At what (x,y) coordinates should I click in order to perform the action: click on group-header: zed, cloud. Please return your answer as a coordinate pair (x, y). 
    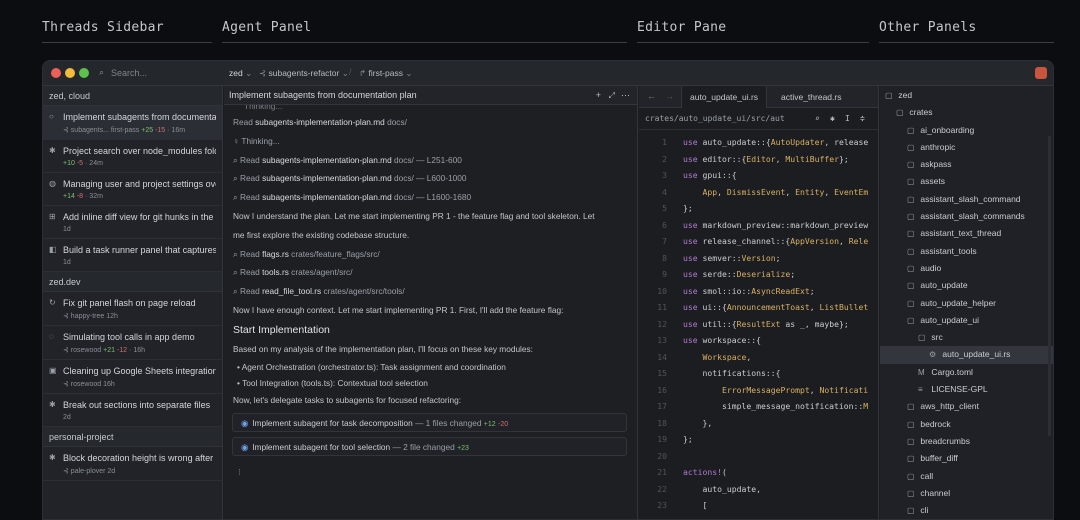
    Looking at the image, I should click on (132, 96).